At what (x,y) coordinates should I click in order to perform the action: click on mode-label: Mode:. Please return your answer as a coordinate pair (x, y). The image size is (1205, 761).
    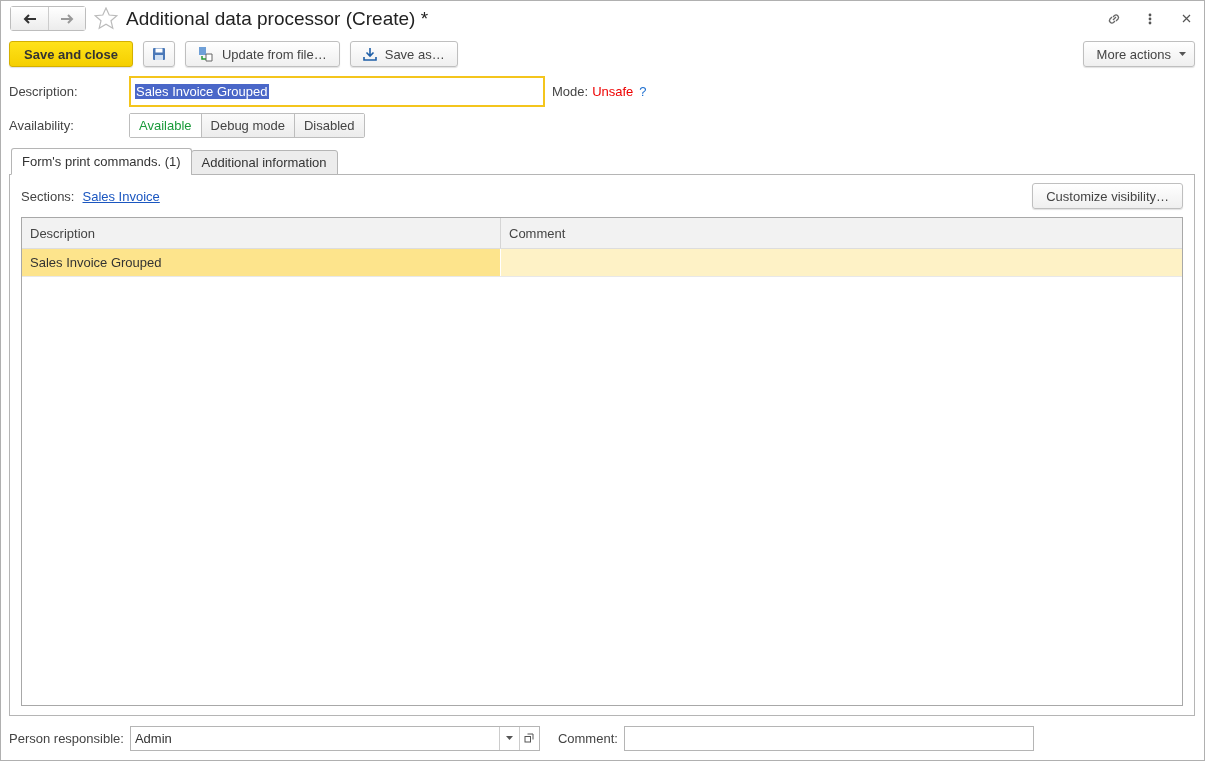
    Looking at the image, I should click on (570, 92).